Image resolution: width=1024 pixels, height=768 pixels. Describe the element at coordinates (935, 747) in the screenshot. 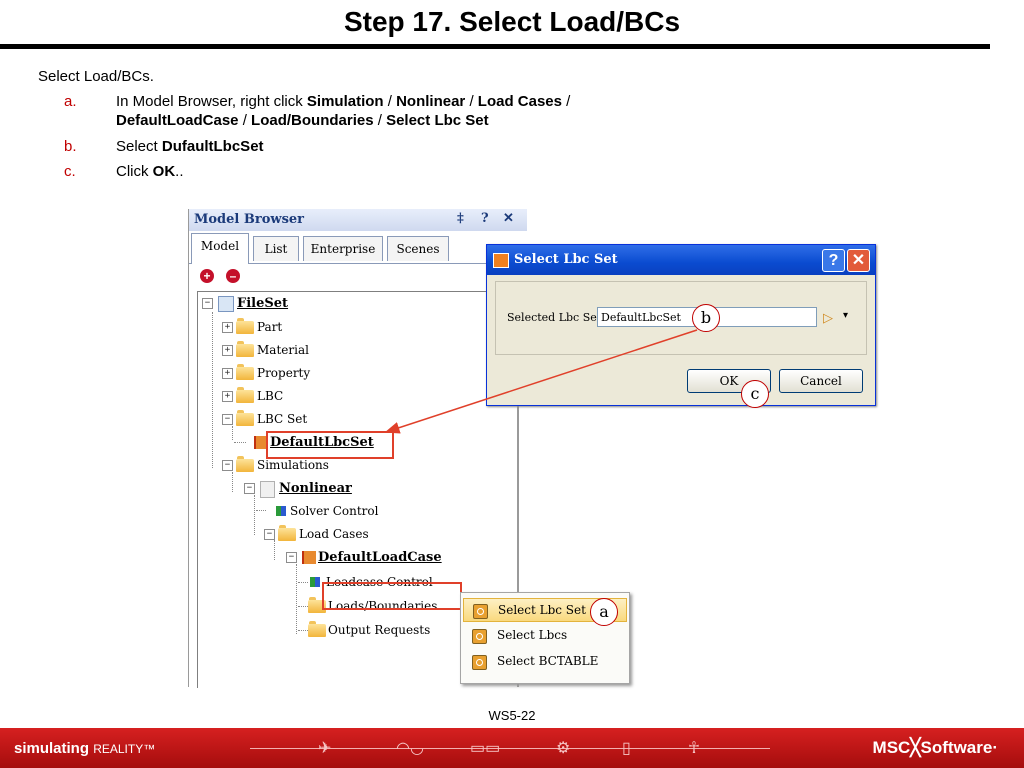

I see `brand-logo: MSC╳Software·` at that location.